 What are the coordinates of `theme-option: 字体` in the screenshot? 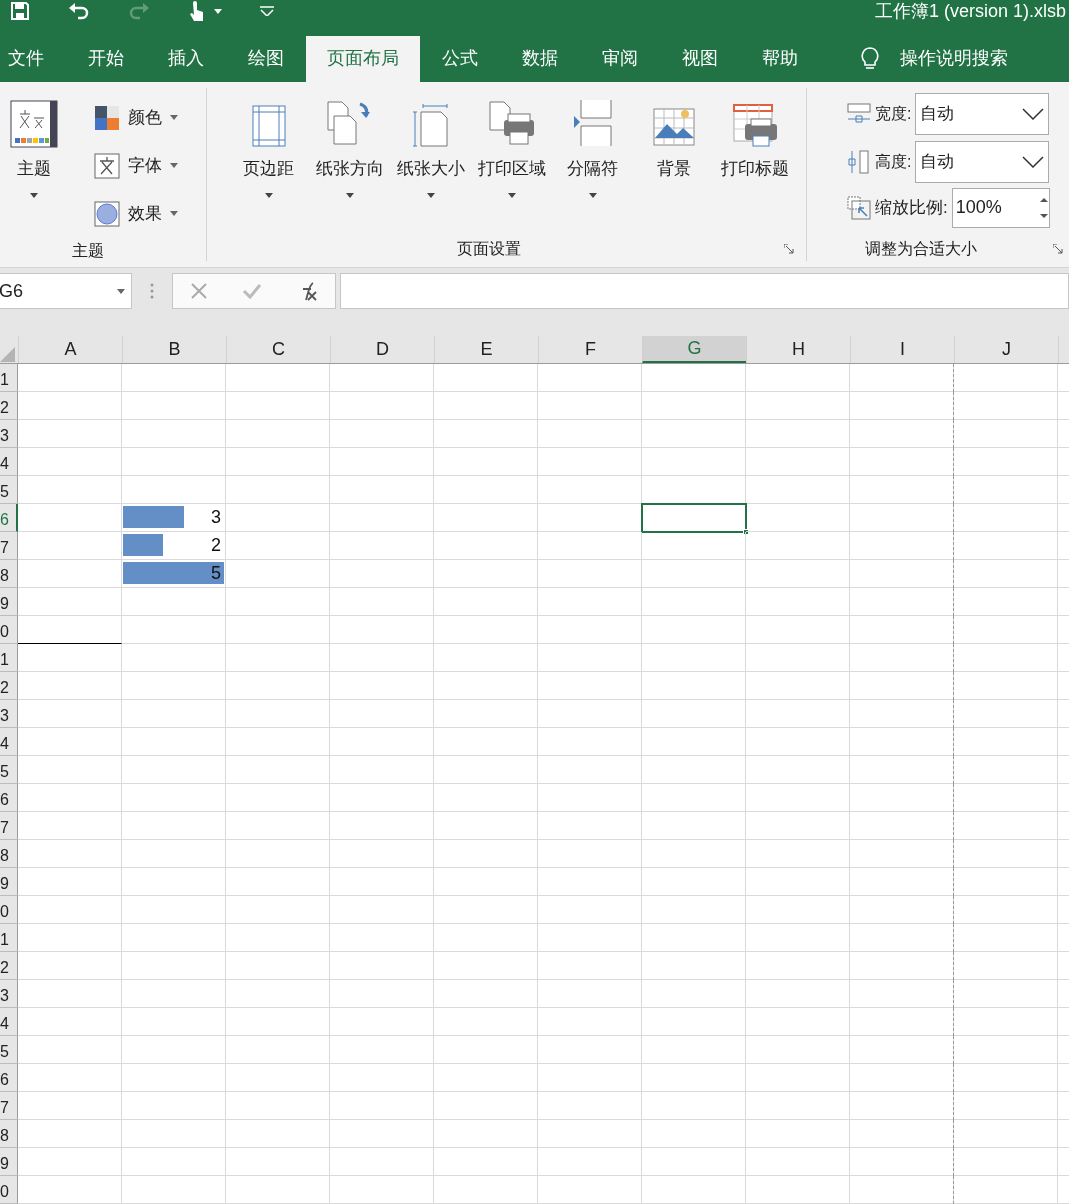 It's located at (136, 165).